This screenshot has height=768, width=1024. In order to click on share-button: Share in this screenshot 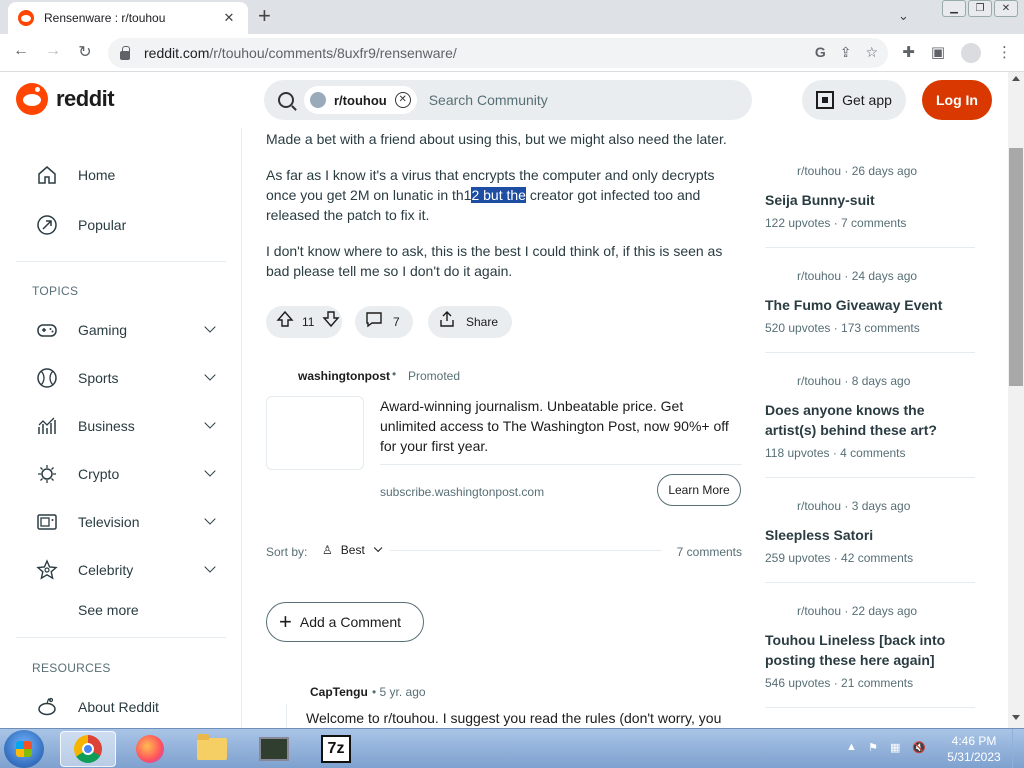, I will do `click(470, 322)`.